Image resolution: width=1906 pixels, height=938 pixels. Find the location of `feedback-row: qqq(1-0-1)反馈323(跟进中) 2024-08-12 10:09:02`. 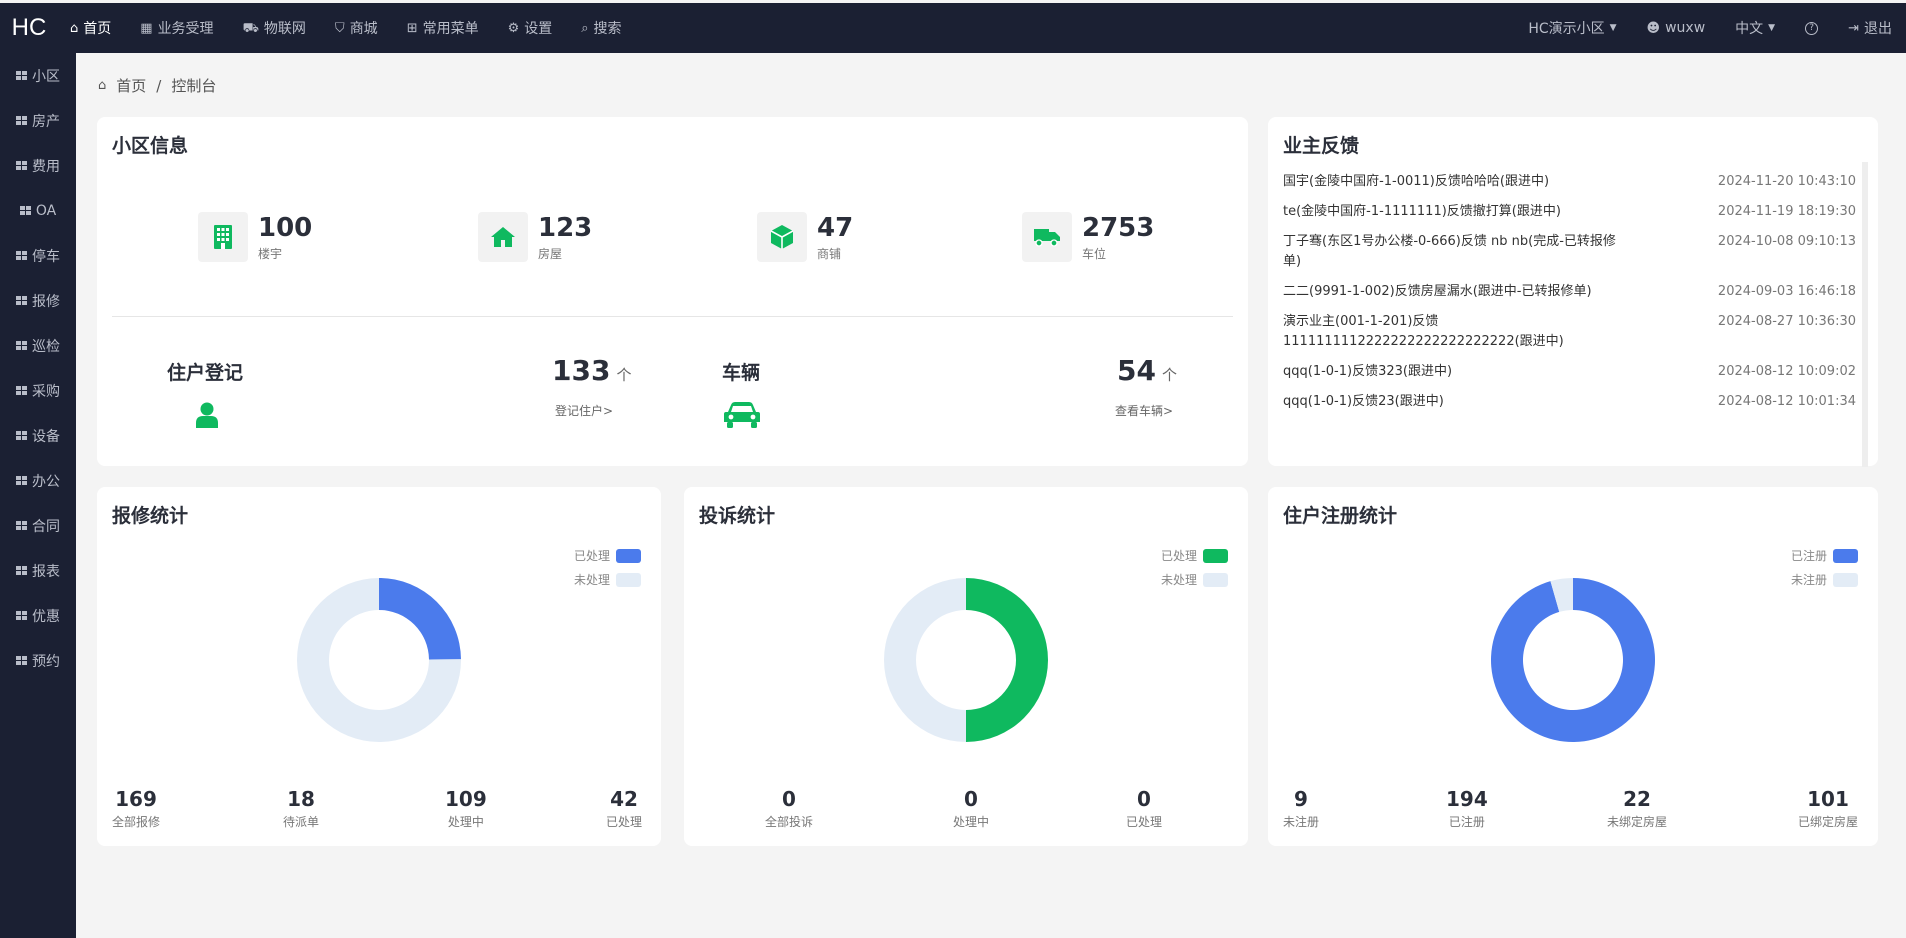

feedback-row: qqq(1-0-1)反馈323(跟进中) 2024-08-12 10:09:02 is located at coordinates (1569, 372).